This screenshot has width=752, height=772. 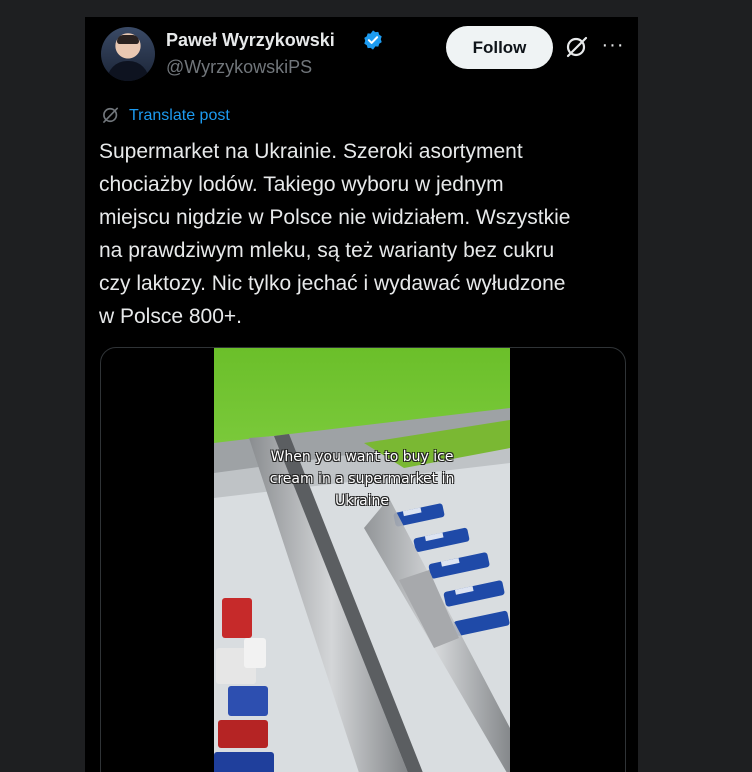 What do you see at coordinates (179, 116) in the screenshot?
I see `translate-post-link: Translate post` at bounding box center [179, 116].